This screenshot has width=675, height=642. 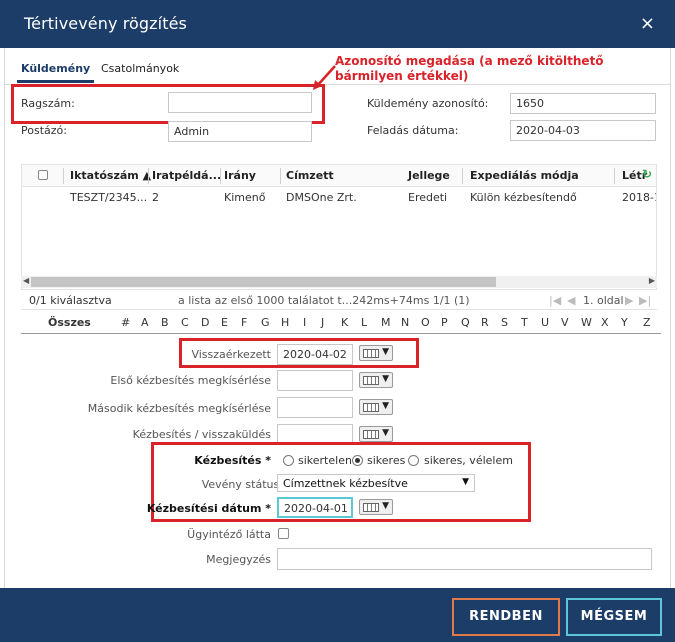 I want to click on alpha-letter: T, so click(x=524, y=322).